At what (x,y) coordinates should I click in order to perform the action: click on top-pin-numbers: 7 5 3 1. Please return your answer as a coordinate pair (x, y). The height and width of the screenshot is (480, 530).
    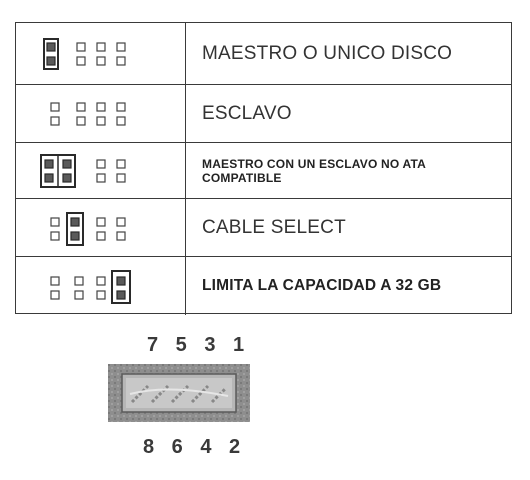
    Looking at the image, I should click on (199, 345).